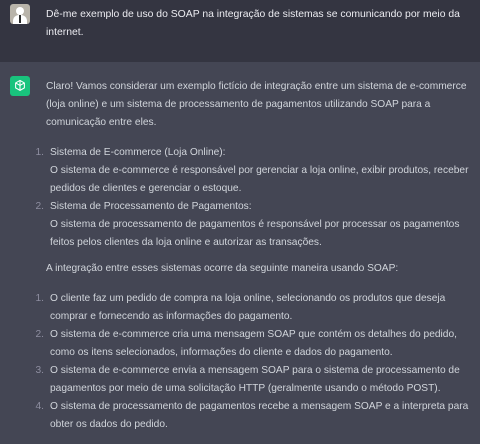 This screenshot has width=480, height=444. Describe the element at coordinates (20, 86) in the screenshot. I see `openai-logo-icon` at that location.